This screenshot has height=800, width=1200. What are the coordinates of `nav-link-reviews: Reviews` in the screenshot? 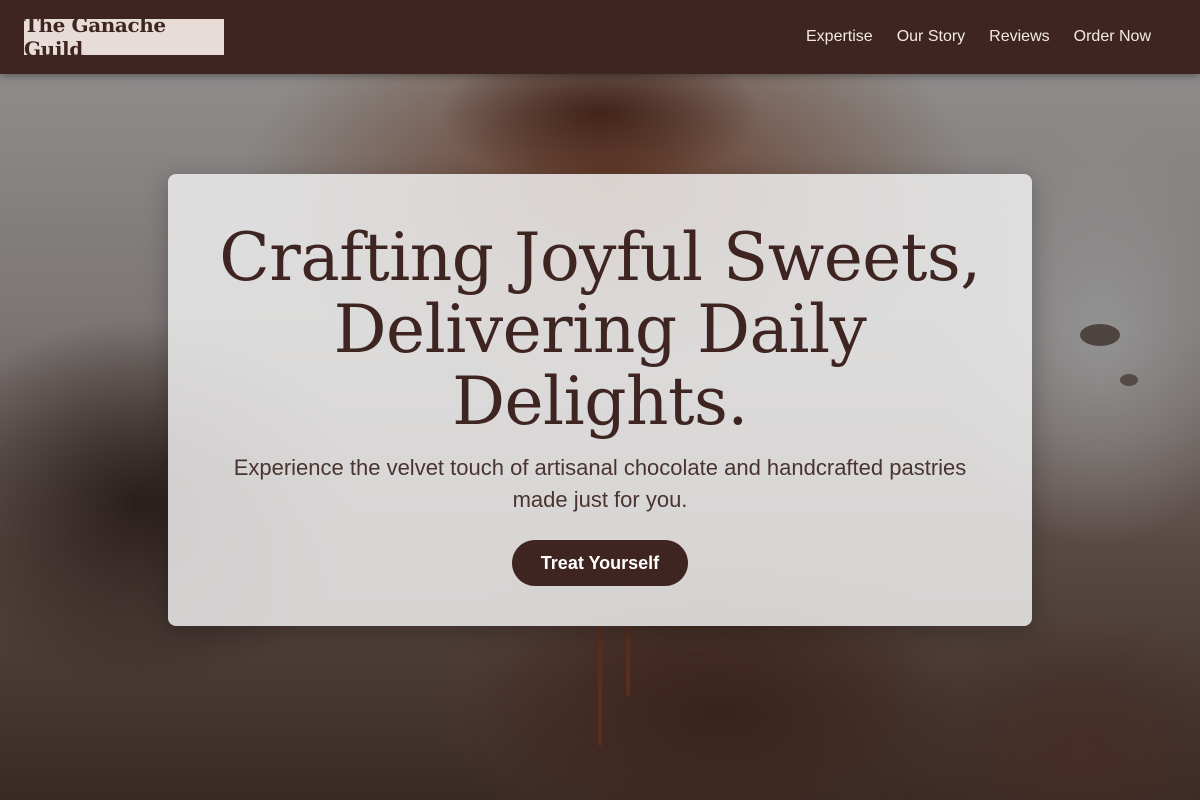 It's located at (1019, 37).